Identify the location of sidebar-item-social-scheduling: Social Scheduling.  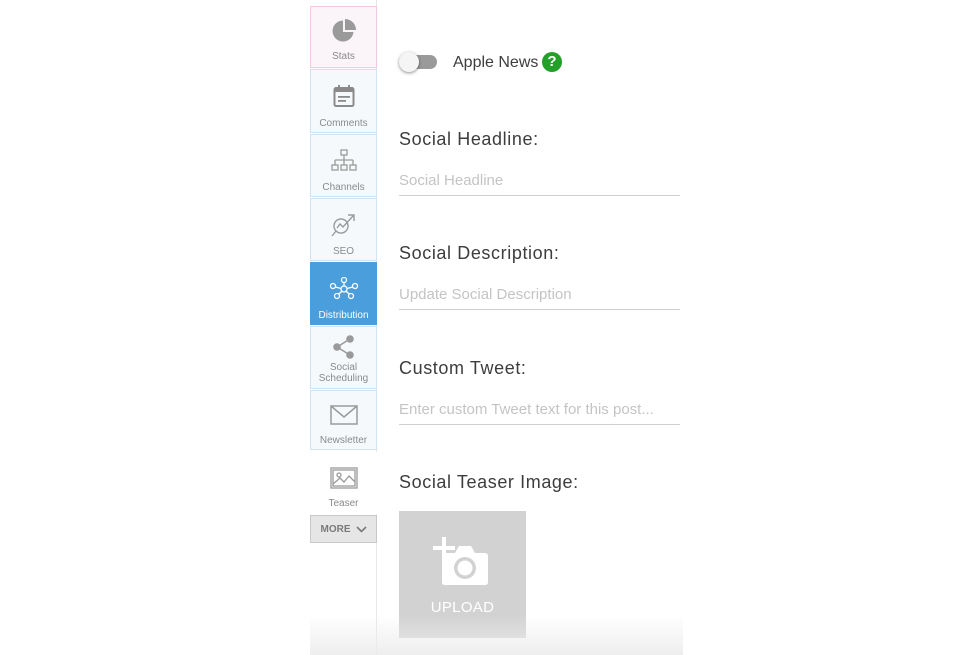
(343, 357).